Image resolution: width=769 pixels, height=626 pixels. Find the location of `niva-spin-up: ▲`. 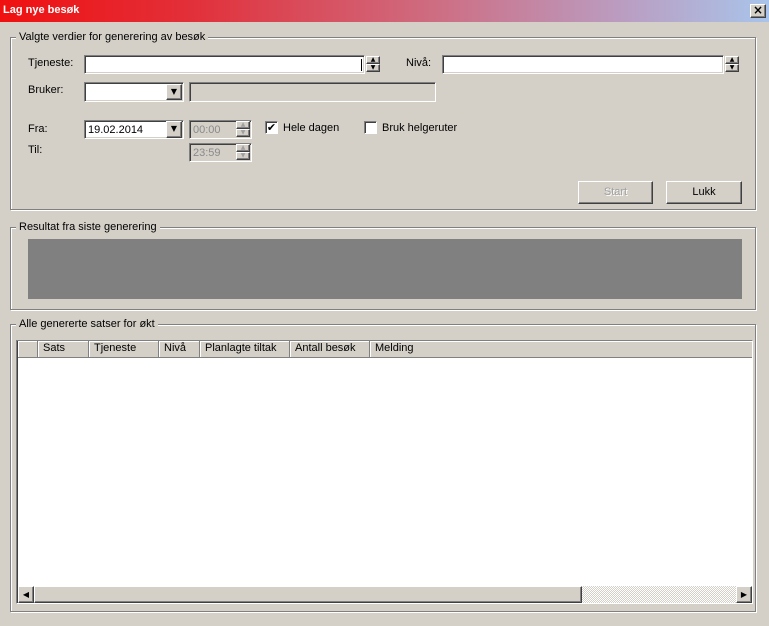

niva-spin-up: ▲ is located at coordinates (732, 60).